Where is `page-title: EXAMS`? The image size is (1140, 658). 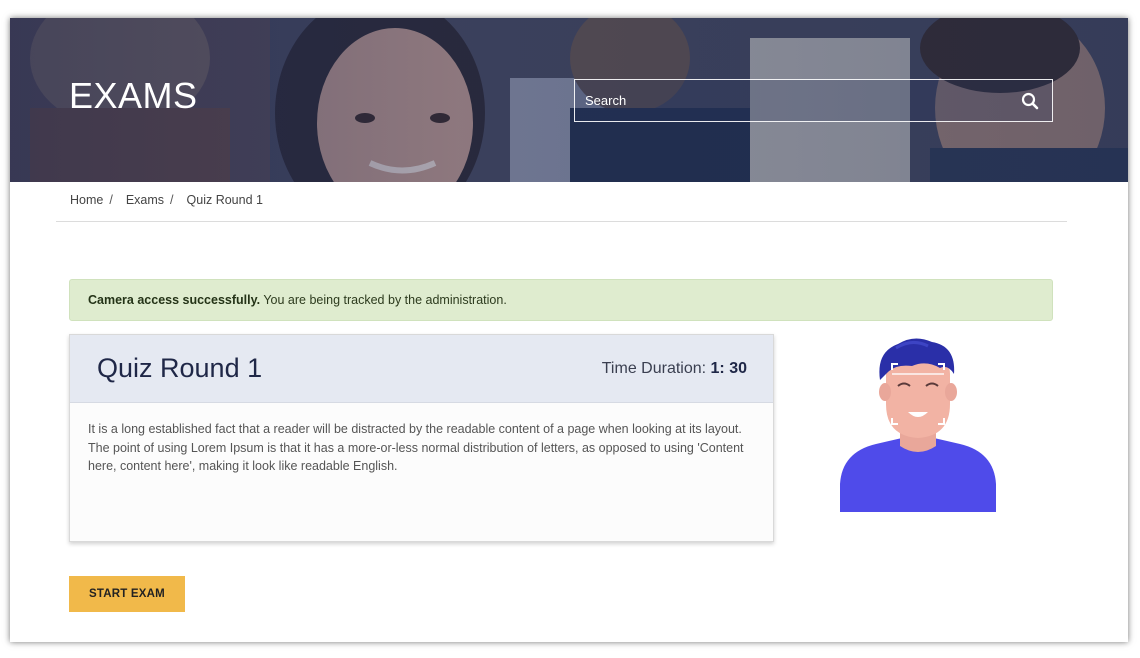
page-title: EXAMS is located at coordinates (133, 95).